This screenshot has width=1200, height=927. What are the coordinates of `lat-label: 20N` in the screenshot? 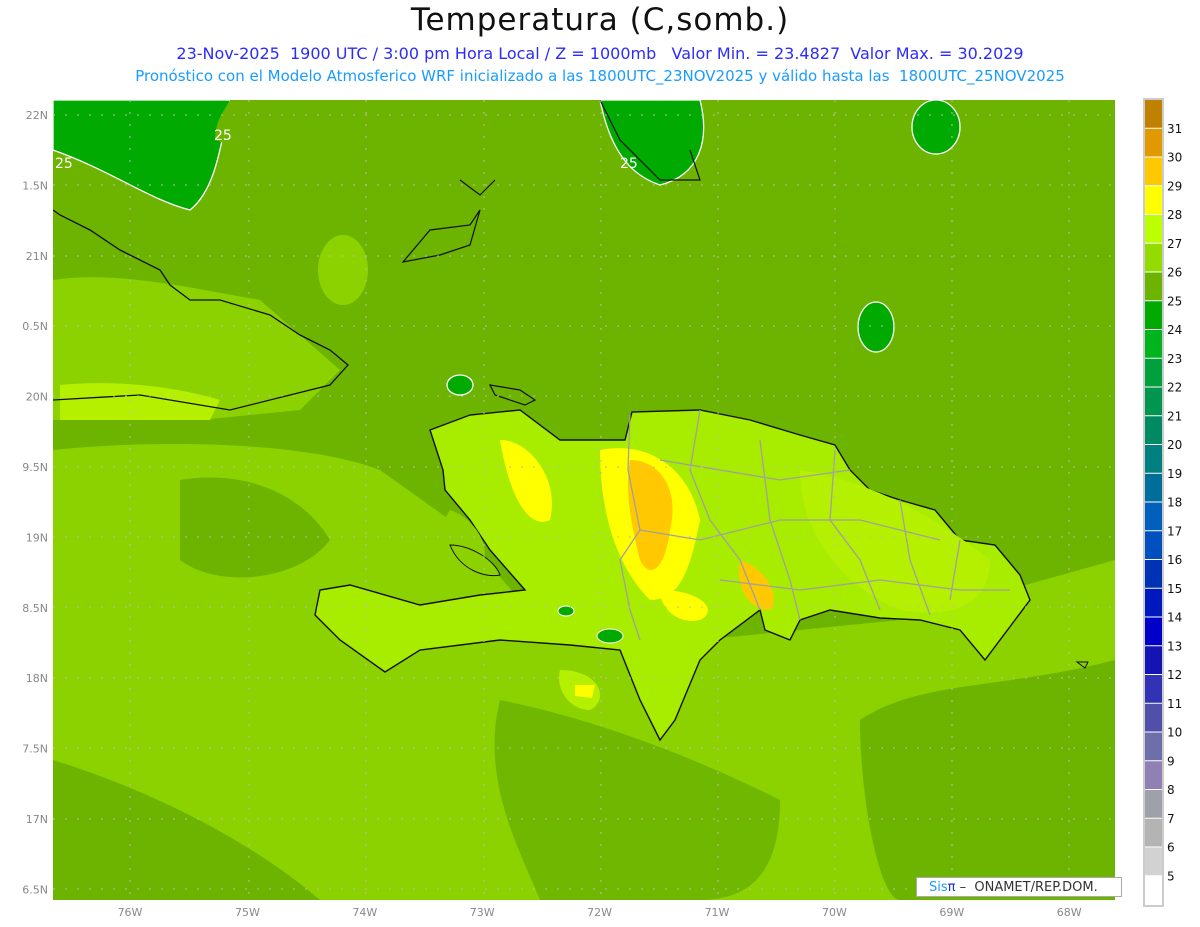 It's located at (37, 397).